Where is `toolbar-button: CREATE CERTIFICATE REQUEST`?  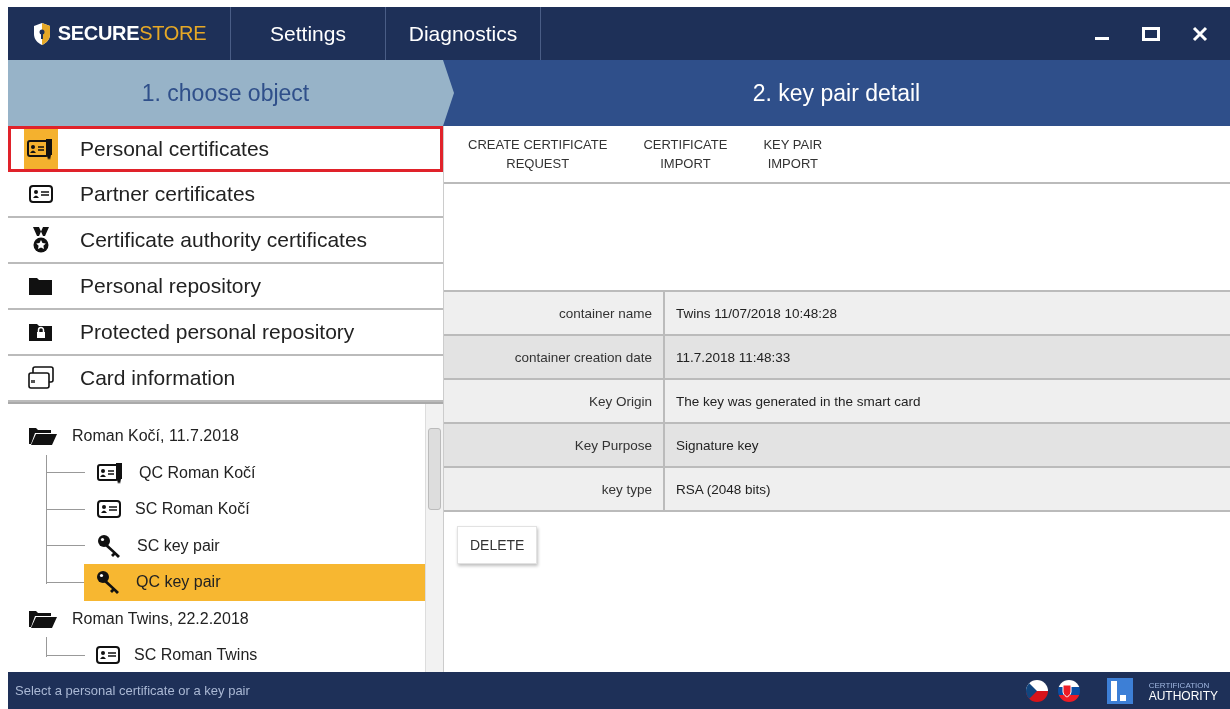 toolbar-button: CREATE CERTIFICATE REQUEST is located at coordinates (538, 154).